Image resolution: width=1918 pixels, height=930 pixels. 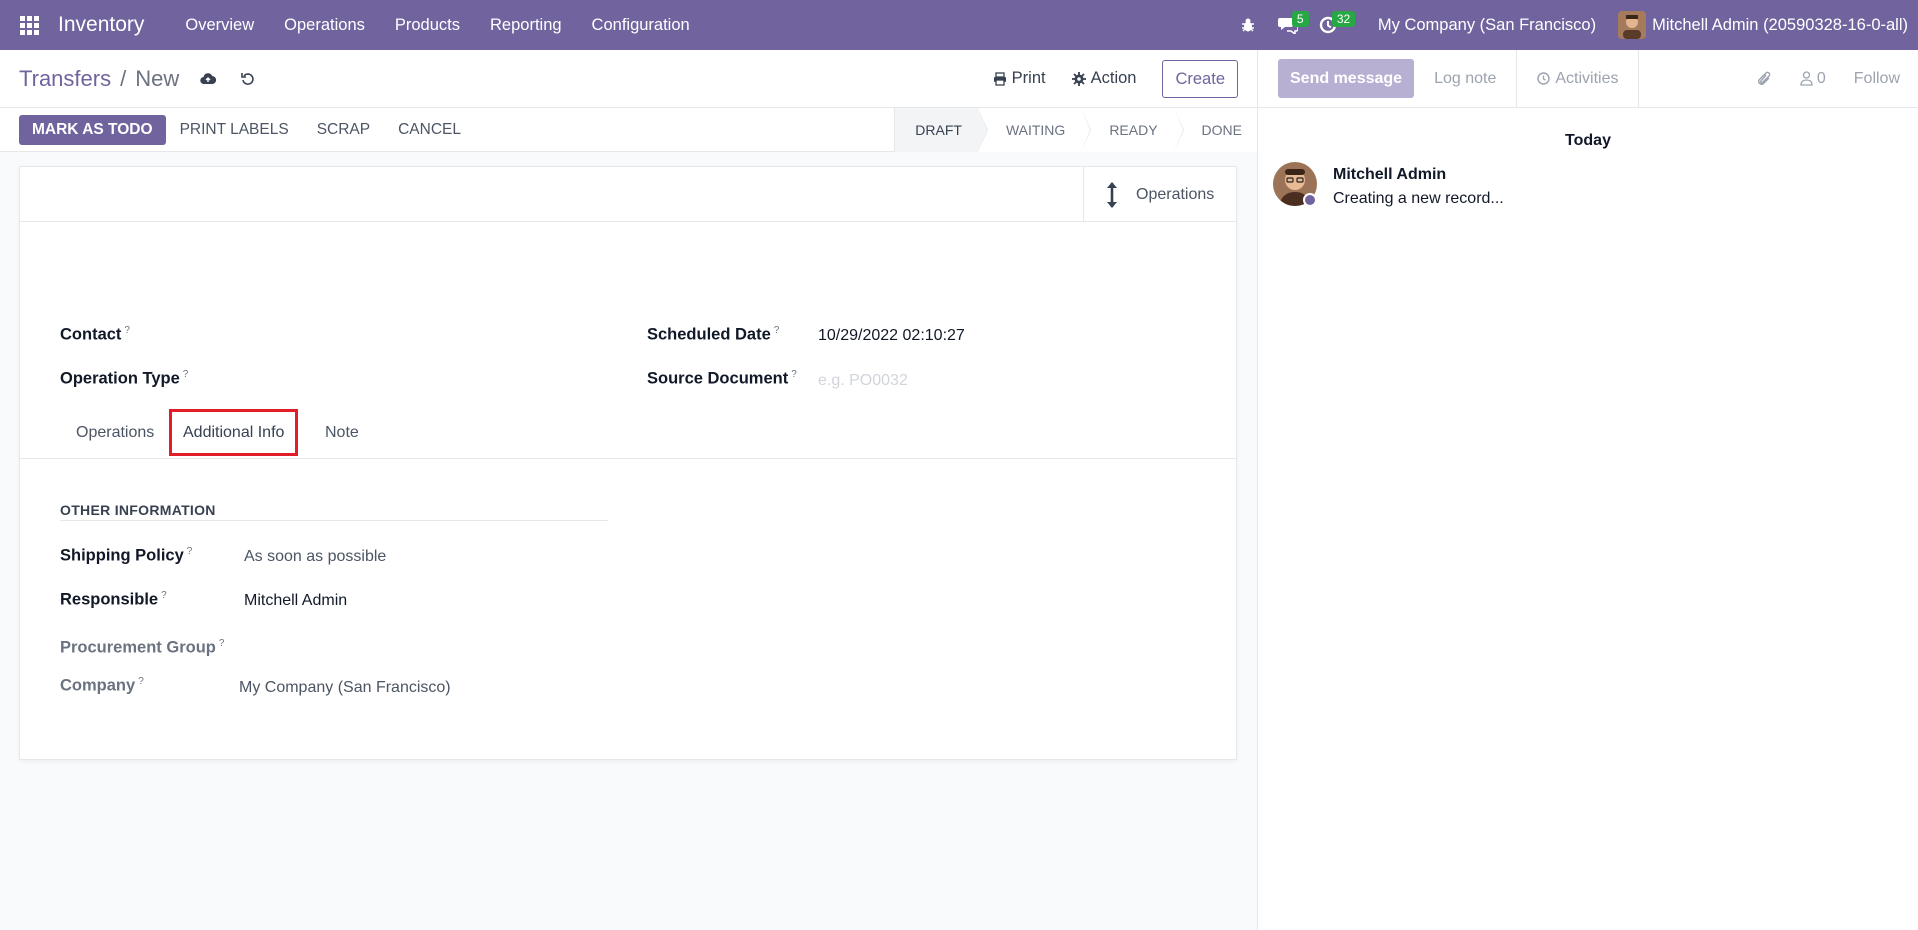 I want to click on shipping-policy-help: ?, so click(x=190, y=551).